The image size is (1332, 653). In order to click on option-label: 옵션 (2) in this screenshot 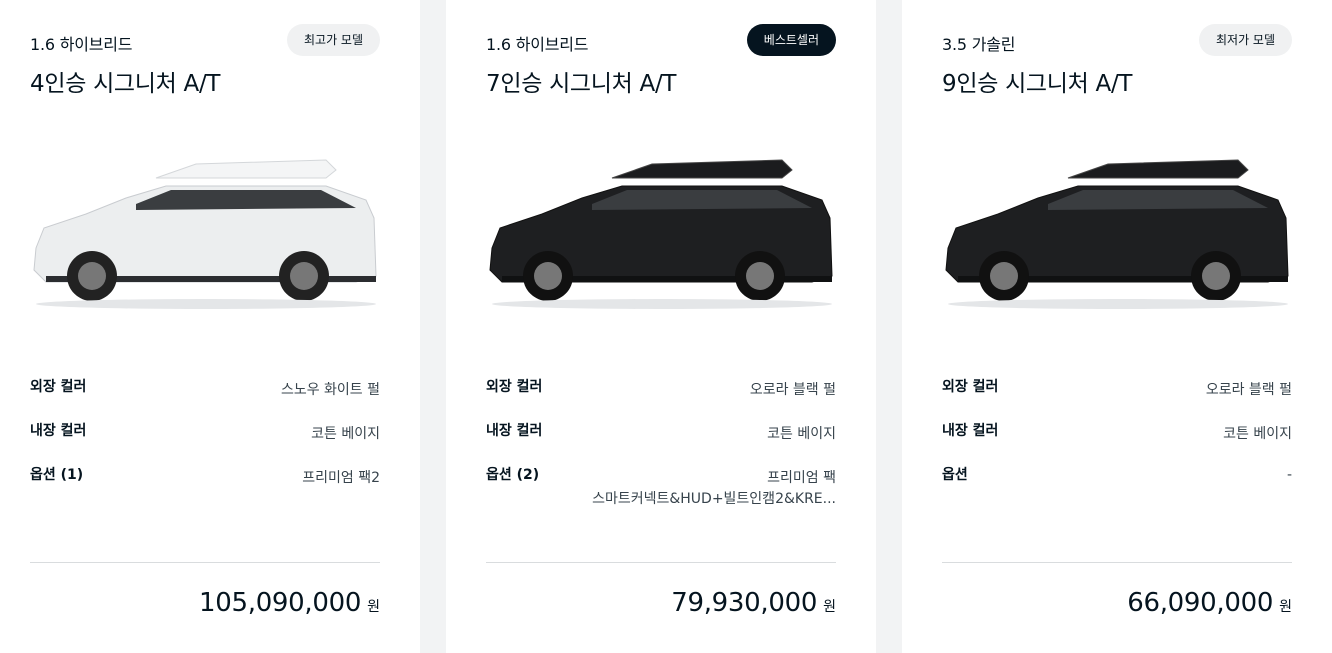, I will do `click(513, 475)`.